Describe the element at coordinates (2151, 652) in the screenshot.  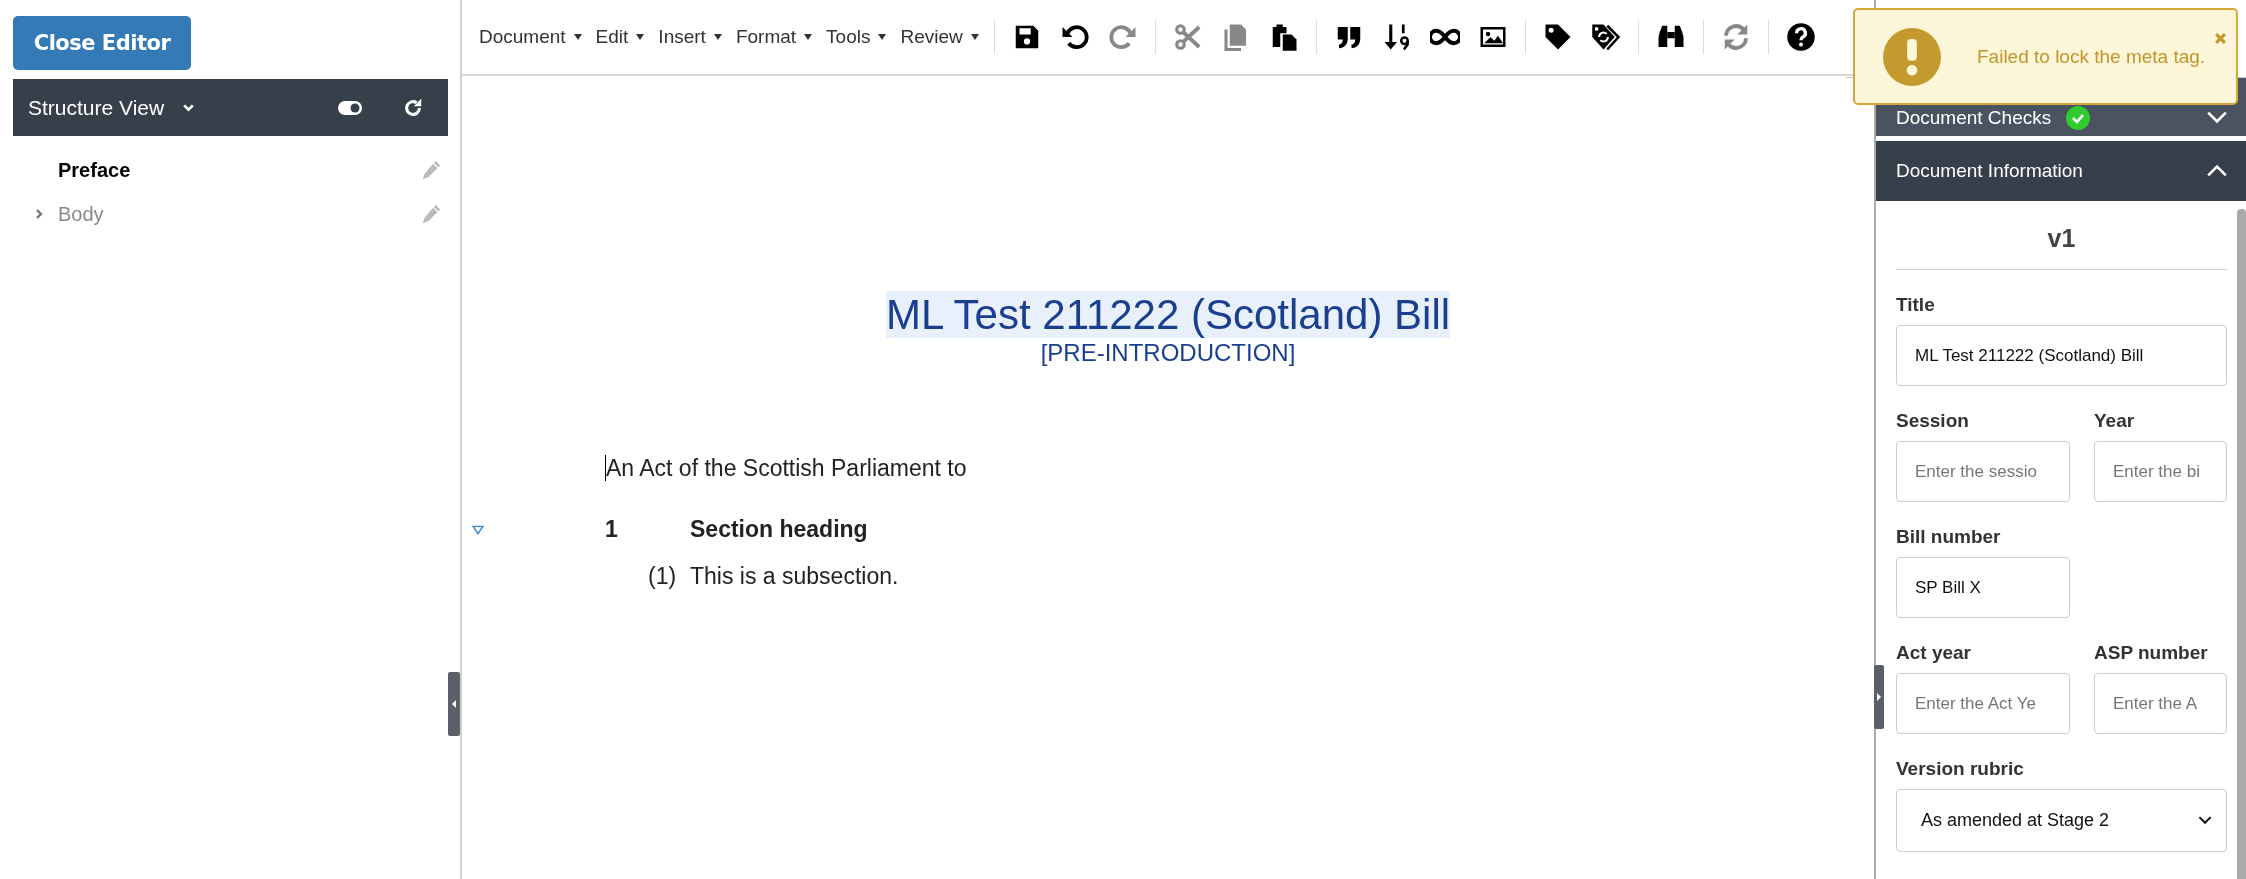
I see `field-label: ASP number` at that location.